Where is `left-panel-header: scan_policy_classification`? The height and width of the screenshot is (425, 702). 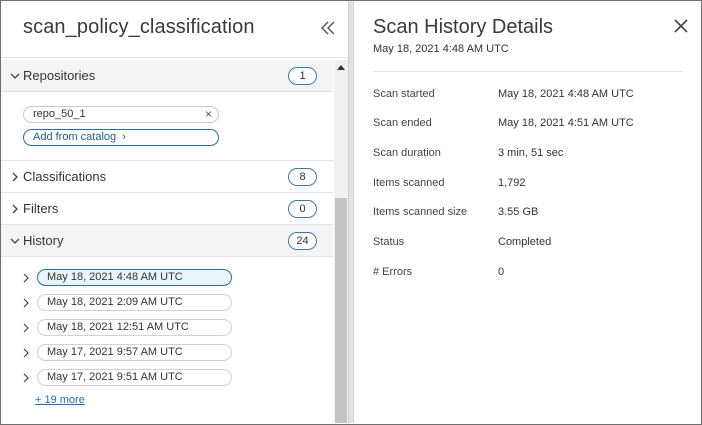
left-panel-header: scan_policy_classification is located at coordinates (174, 29).